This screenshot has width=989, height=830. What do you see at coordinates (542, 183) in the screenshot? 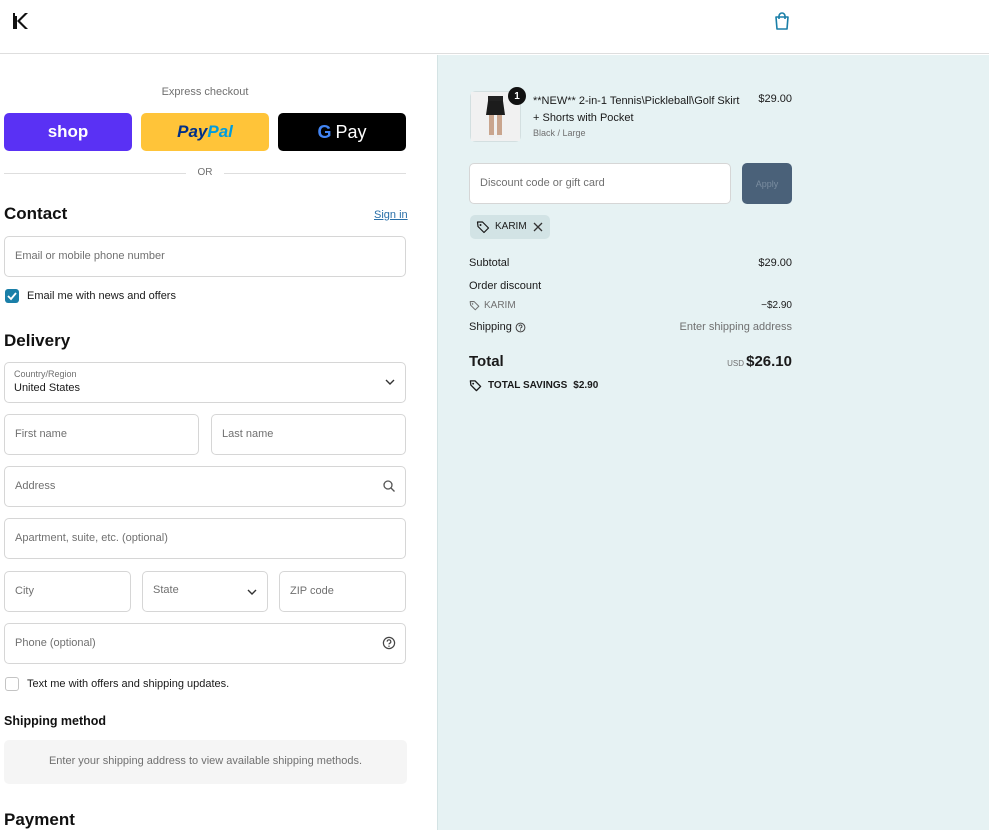
I see `discount-placeholder: Discount code or gift card` at bounding box center [542, 183].